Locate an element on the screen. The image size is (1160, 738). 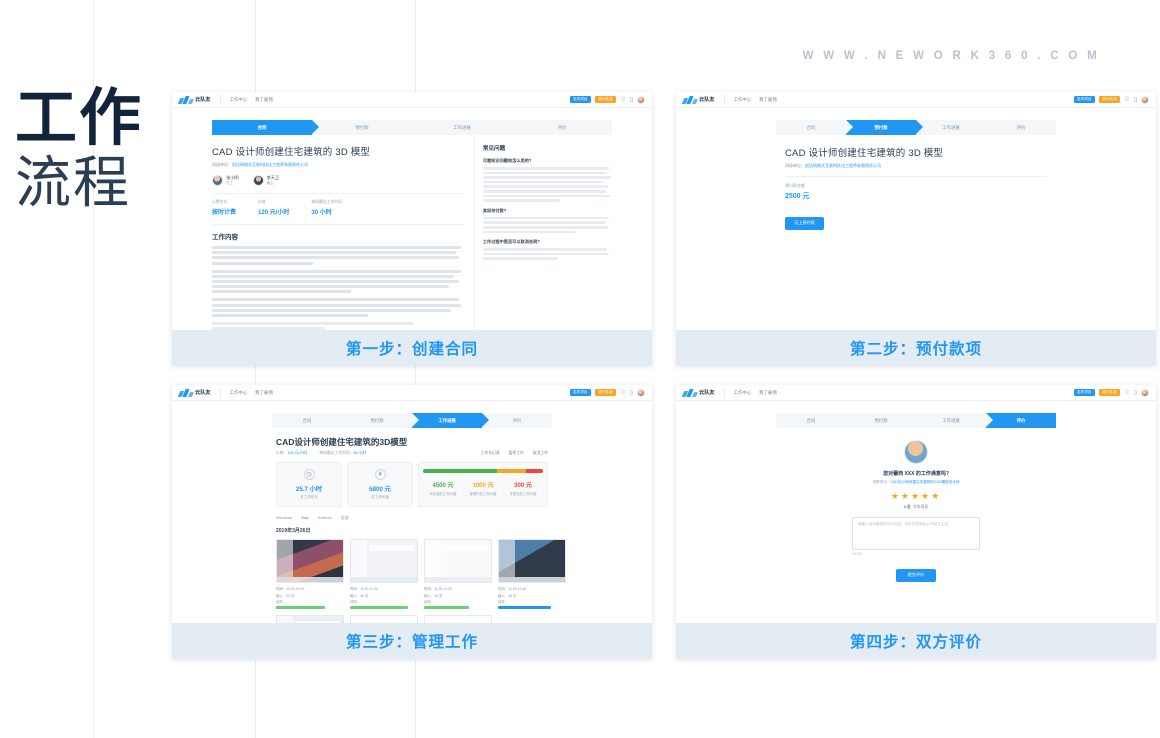
faq-item: 工作过程中是否可以取消合同? is located at coordinates (547, 249).